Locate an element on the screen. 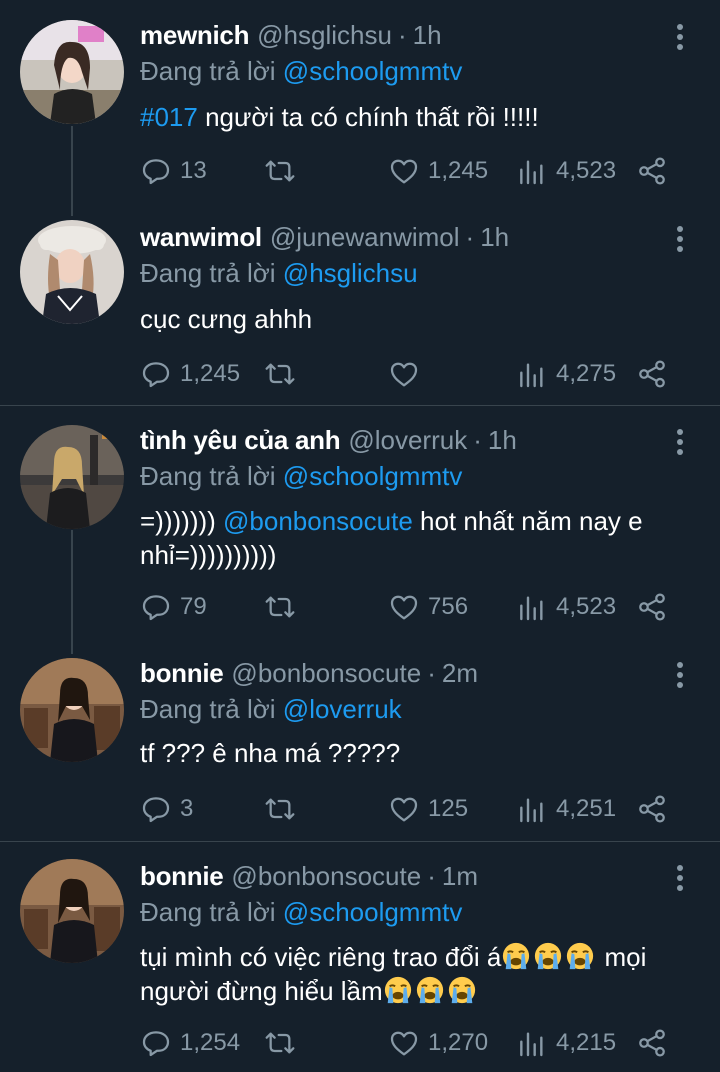 Image resolution: width=720 pixels, height=1072 pixels. reply-button: 3 is located at coordinates (166, 809).